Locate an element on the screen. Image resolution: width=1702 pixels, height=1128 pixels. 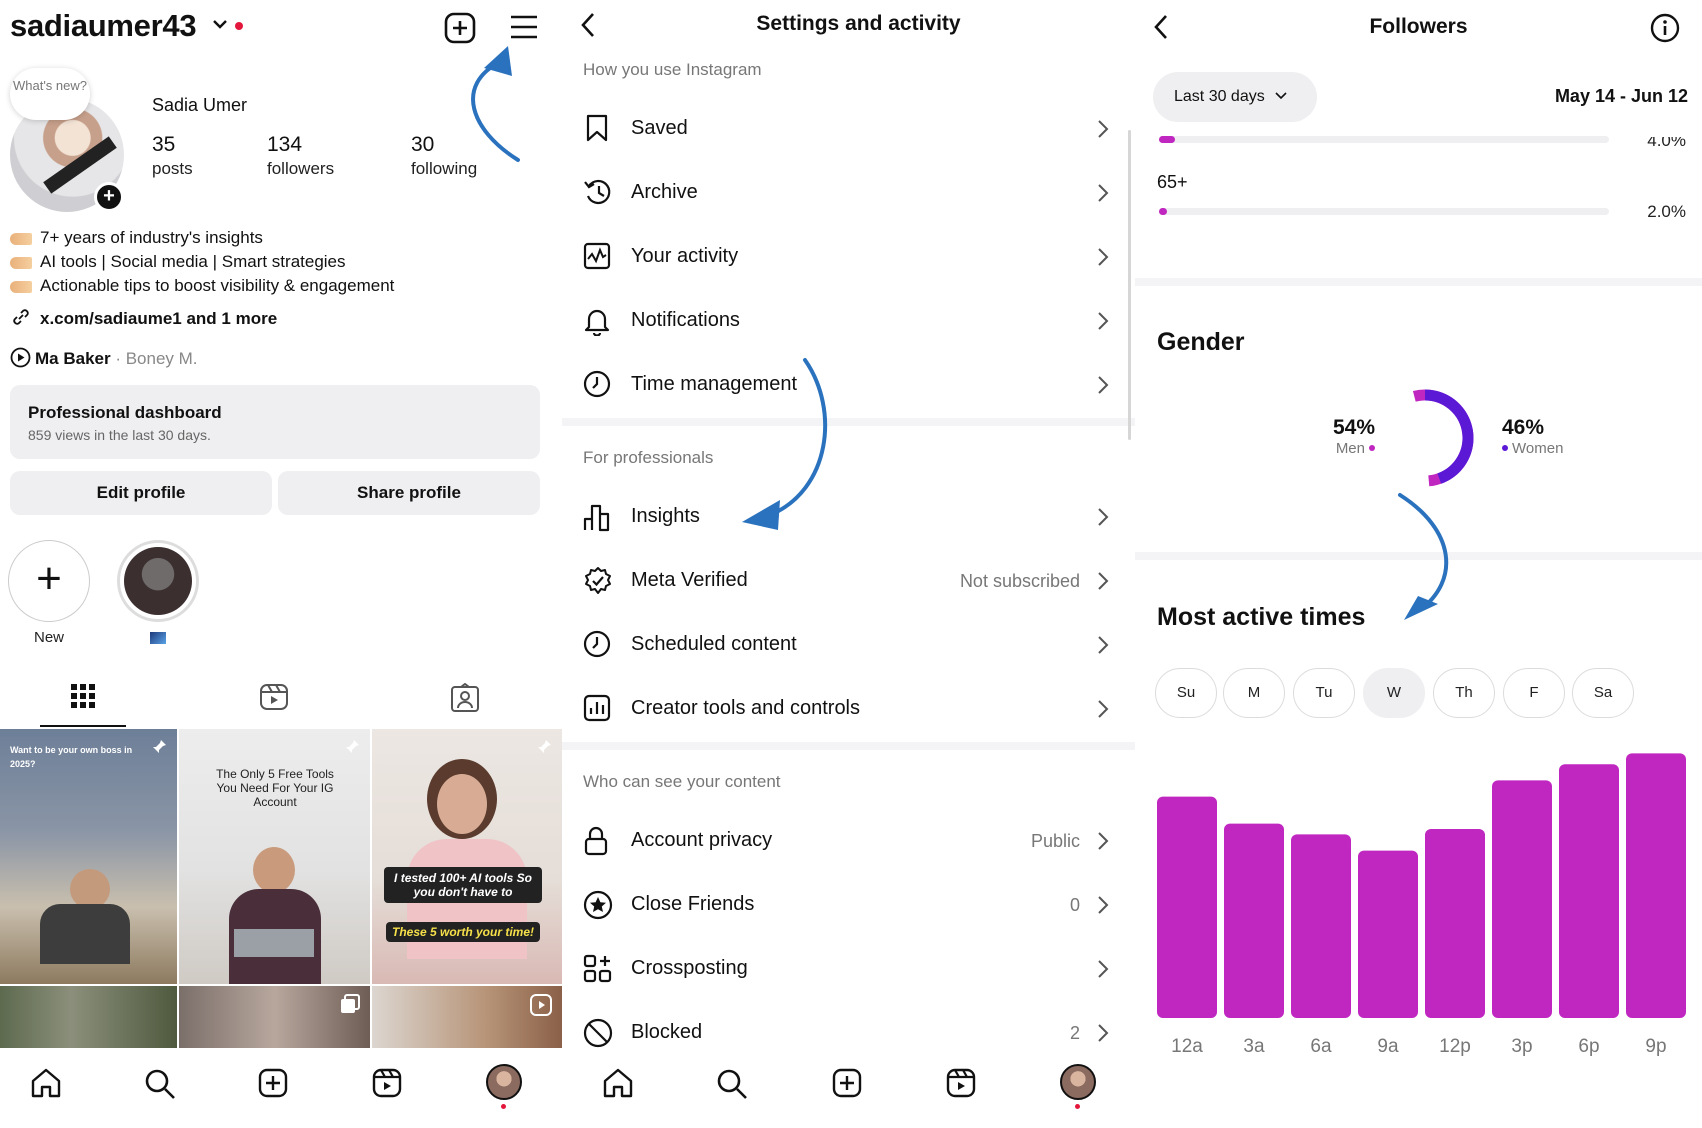
gender-men: 54% Men is located at coordinates (1332, 436).